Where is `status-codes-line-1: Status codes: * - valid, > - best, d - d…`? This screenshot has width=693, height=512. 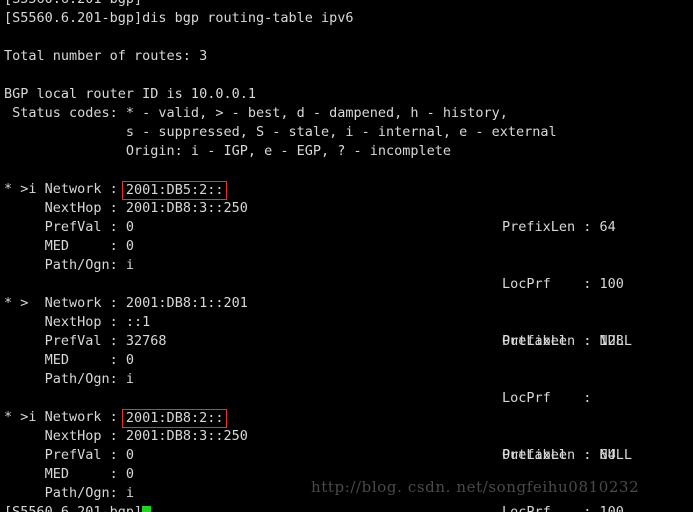 status-codes-line-1: Status codes: * - valid, > - best, d - d… is located at coordinates (256, 113).